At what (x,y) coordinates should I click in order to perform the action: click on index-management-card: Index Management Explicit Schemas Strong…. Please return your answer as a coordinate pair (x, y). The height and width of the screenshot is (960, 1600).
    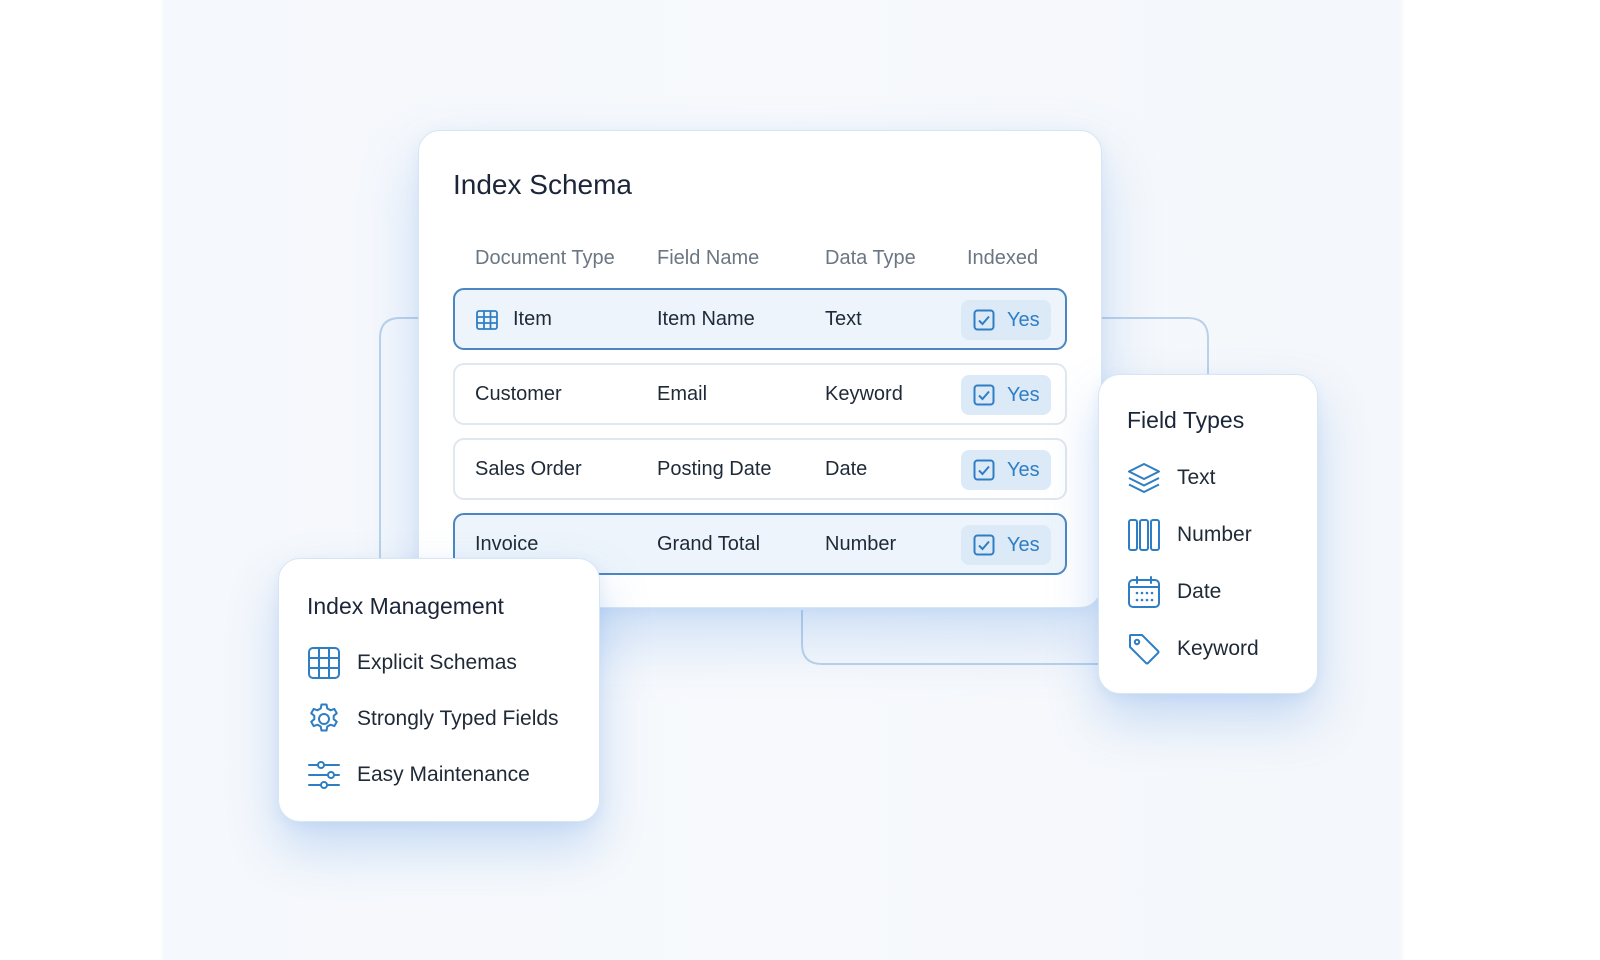
    Looking at the image, I should click on (439, 690).